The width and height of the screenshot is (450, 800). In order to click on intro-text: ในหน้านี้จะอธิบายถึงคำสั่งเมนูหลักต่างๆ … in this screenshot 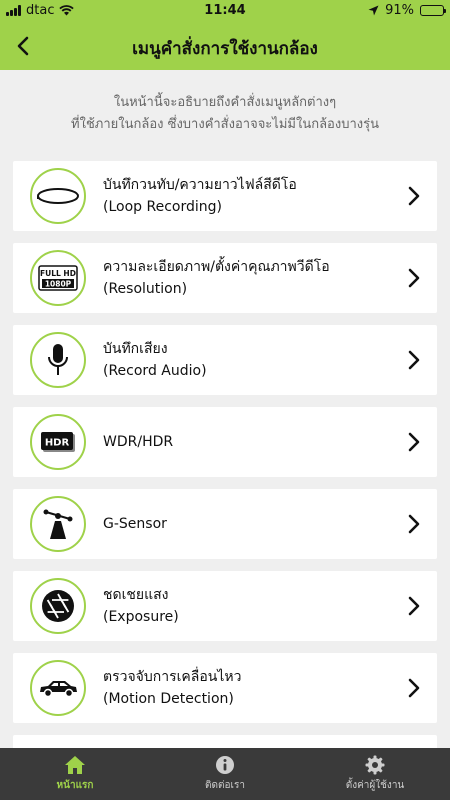, I will do `click(225, 114)`.